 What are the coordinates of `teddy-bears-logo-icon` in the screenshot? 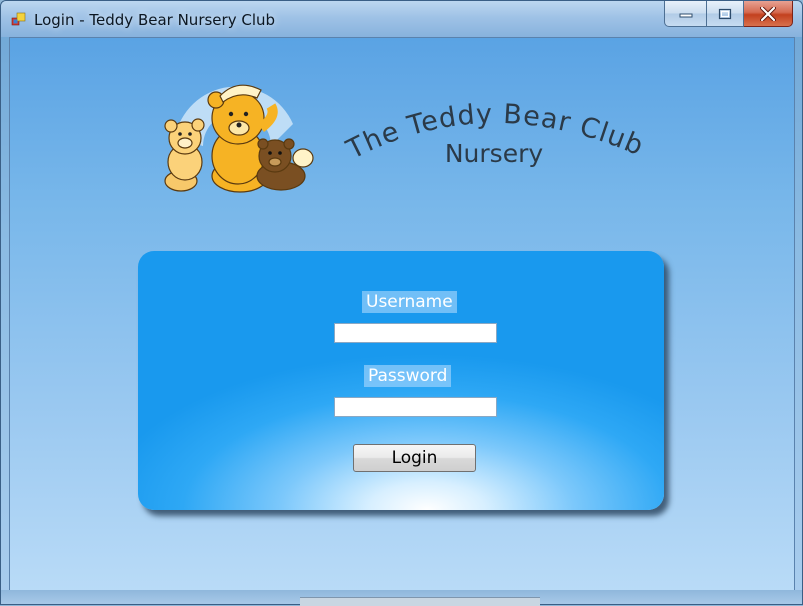 It's located at (239, 138).